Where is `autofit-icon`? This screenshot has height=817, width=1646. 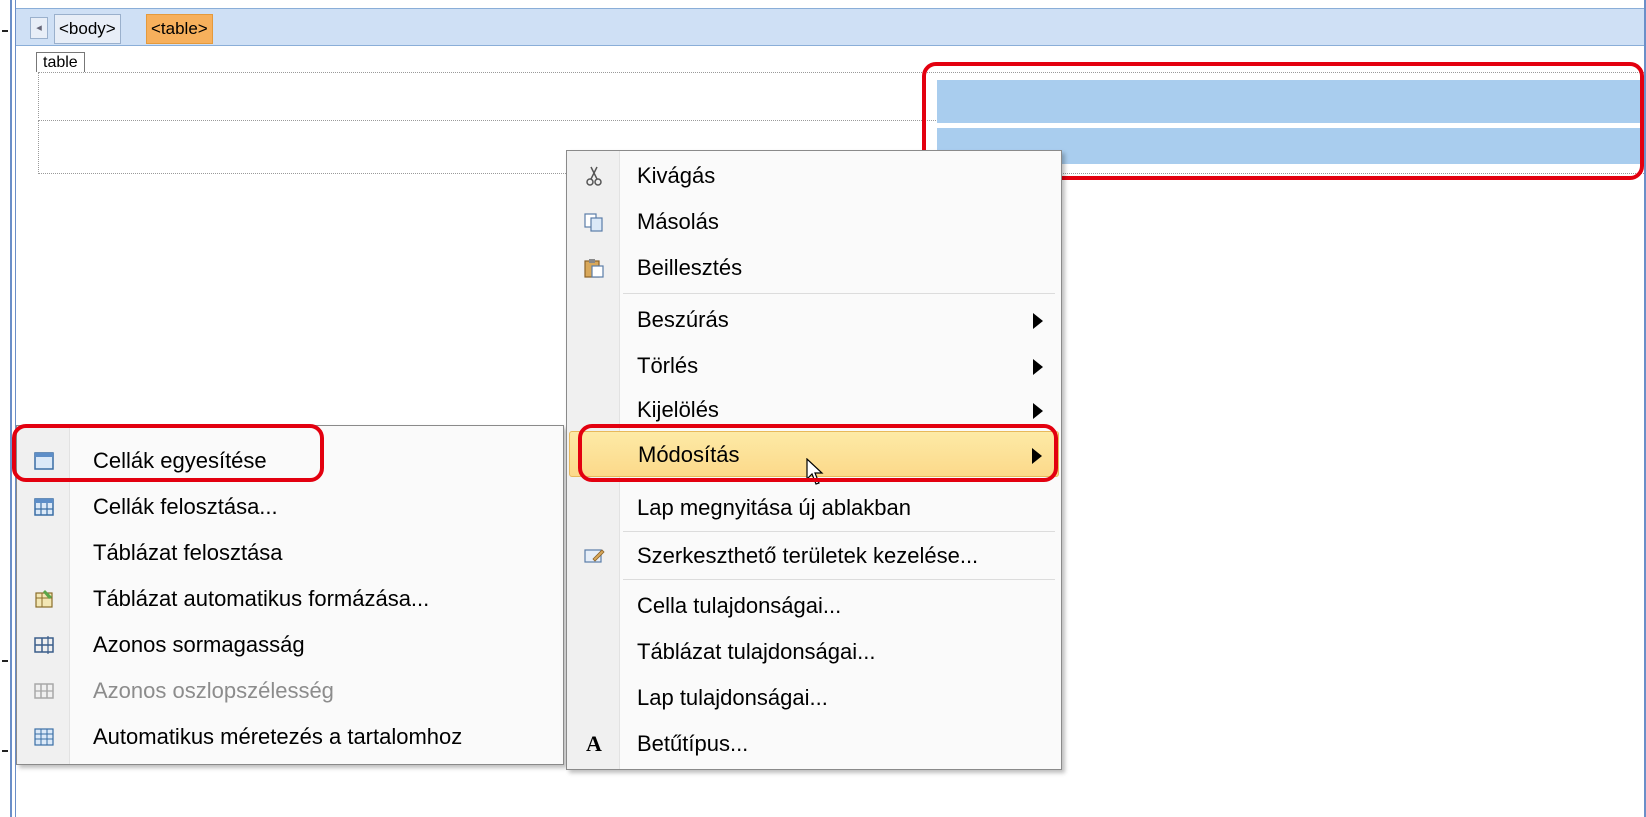
autofit-icon is located at coordinates (44, 737).